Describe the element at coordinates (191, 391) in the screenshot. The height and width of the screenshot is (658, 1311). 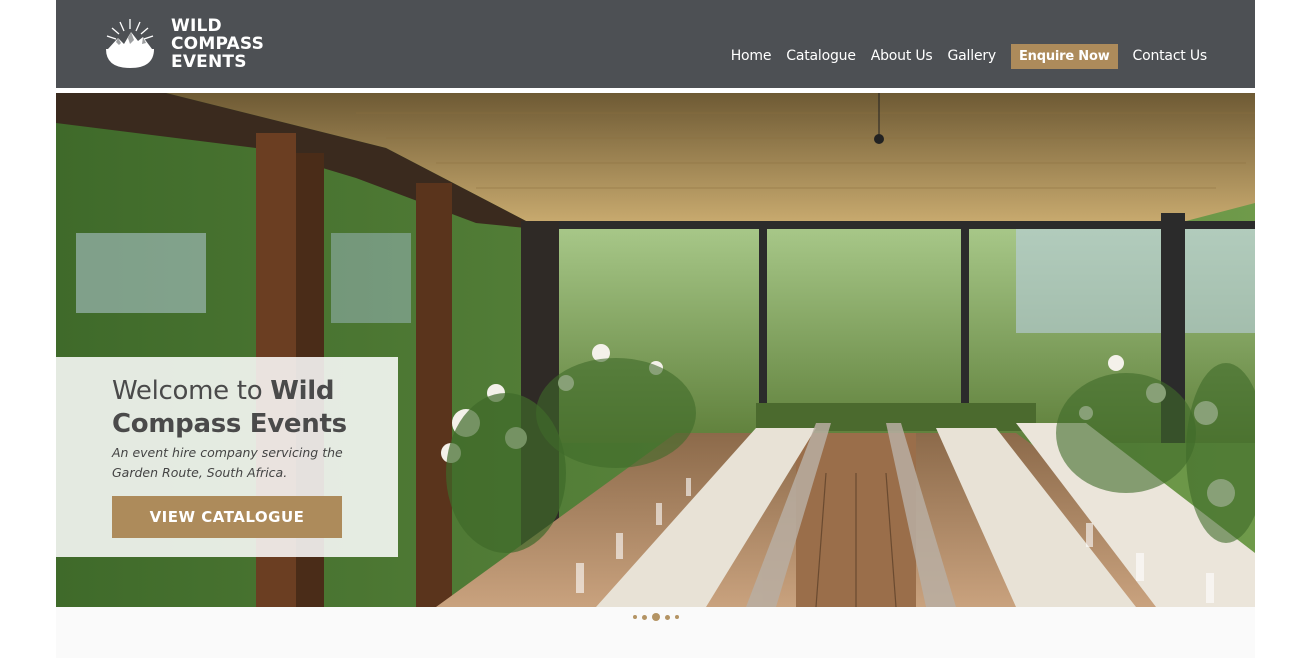
I see `hero-heading-prefix: Welcome to` at that location.